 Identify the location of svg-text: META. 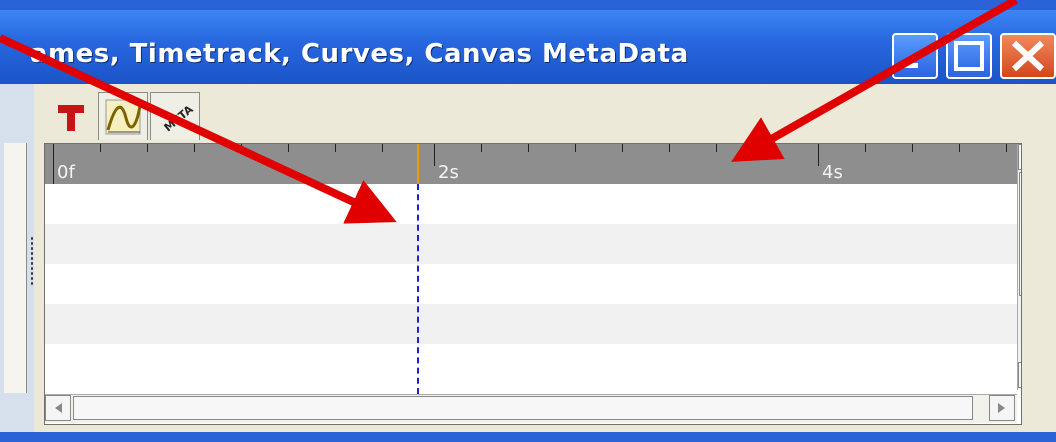
(178, 118).